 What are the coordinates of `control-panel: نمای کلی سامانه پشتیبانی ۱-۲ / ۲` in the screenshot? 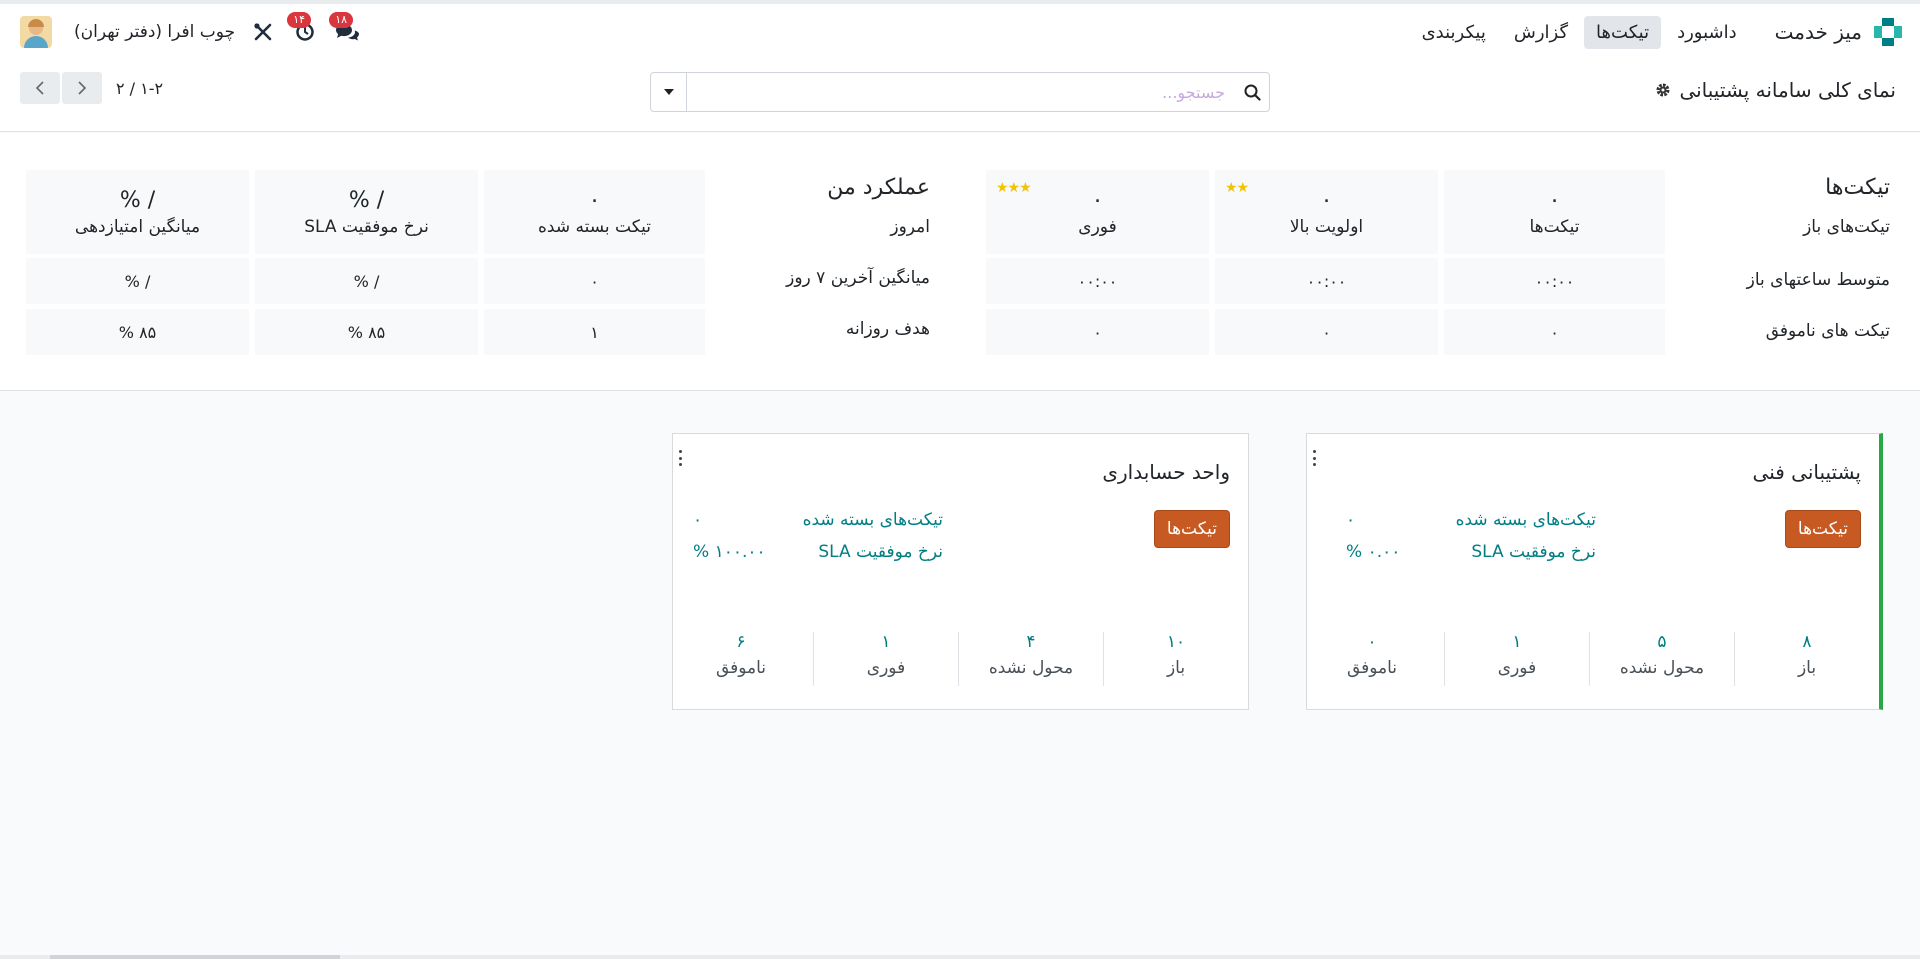 It's located at (960, 96).